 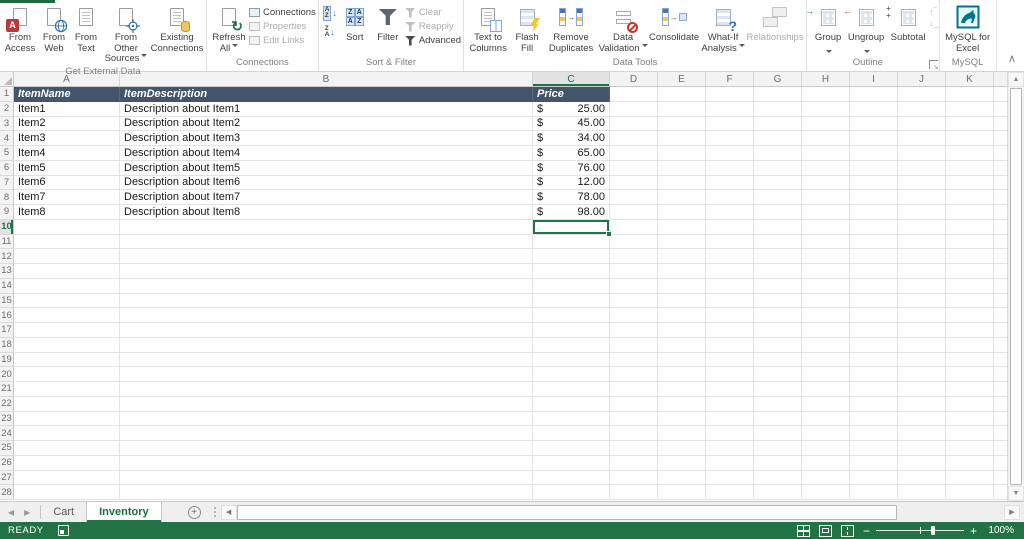 What do you see at coordinates (826, 419) in the screenshot?
I see `cell-H23` at bounding box center [826, 419].